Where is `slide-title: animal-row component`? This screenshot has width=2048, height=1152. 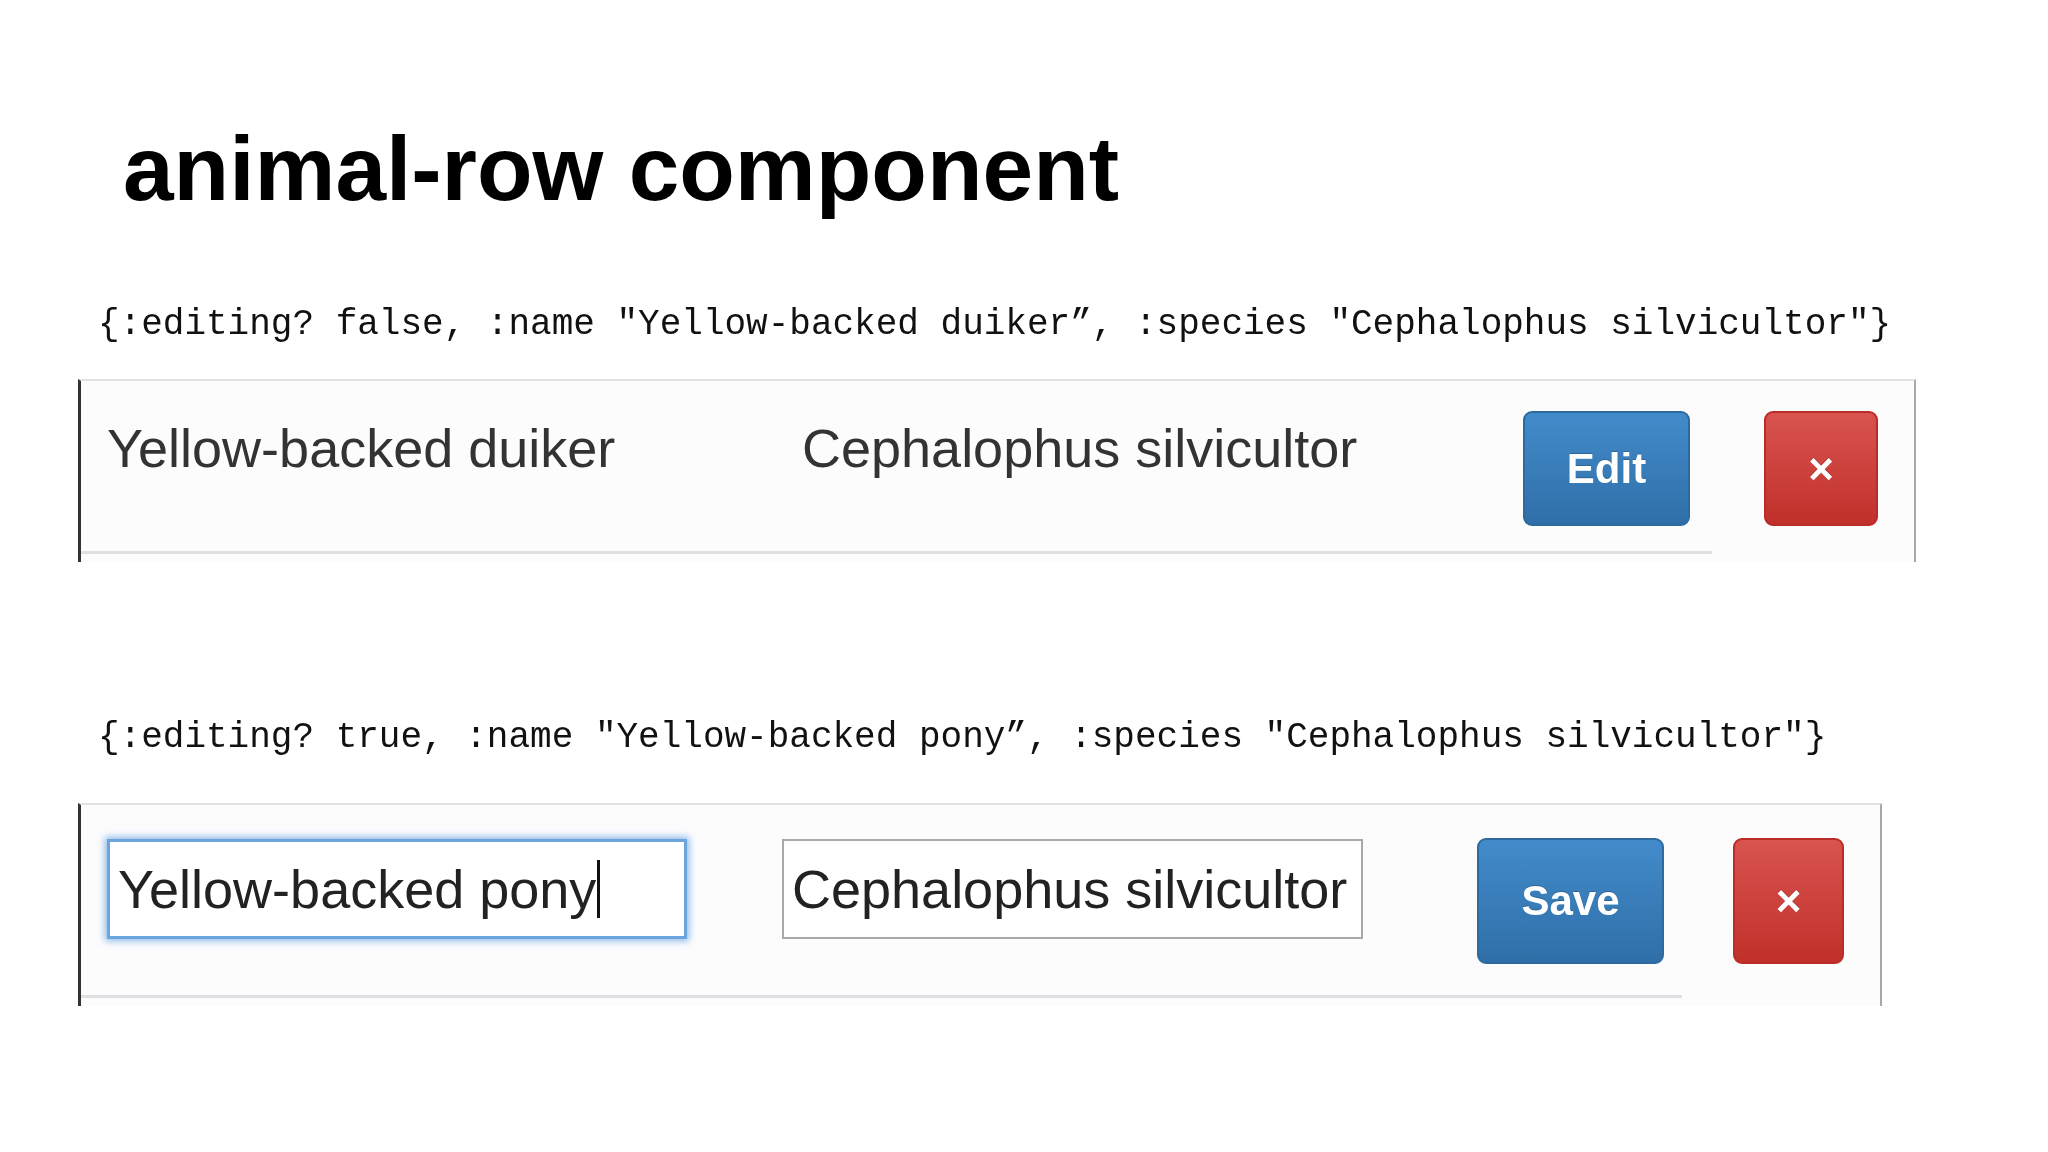 slide-title: animal-row component is located at coordinates (621, 169).